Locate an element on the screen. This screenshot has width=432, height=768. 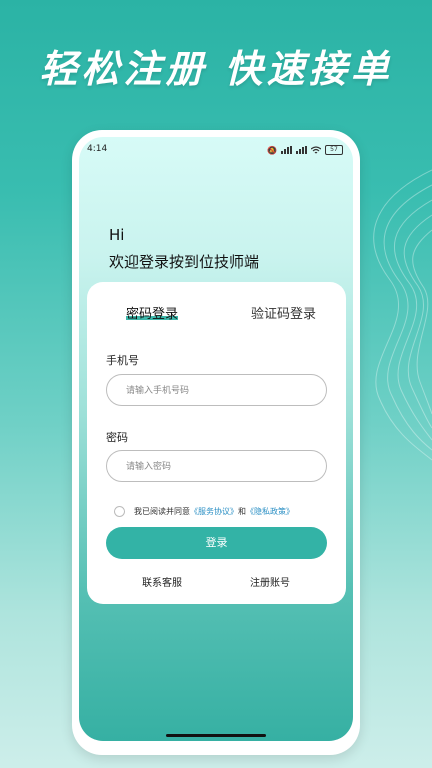
home-indicator is located at coordinates (216, 735).